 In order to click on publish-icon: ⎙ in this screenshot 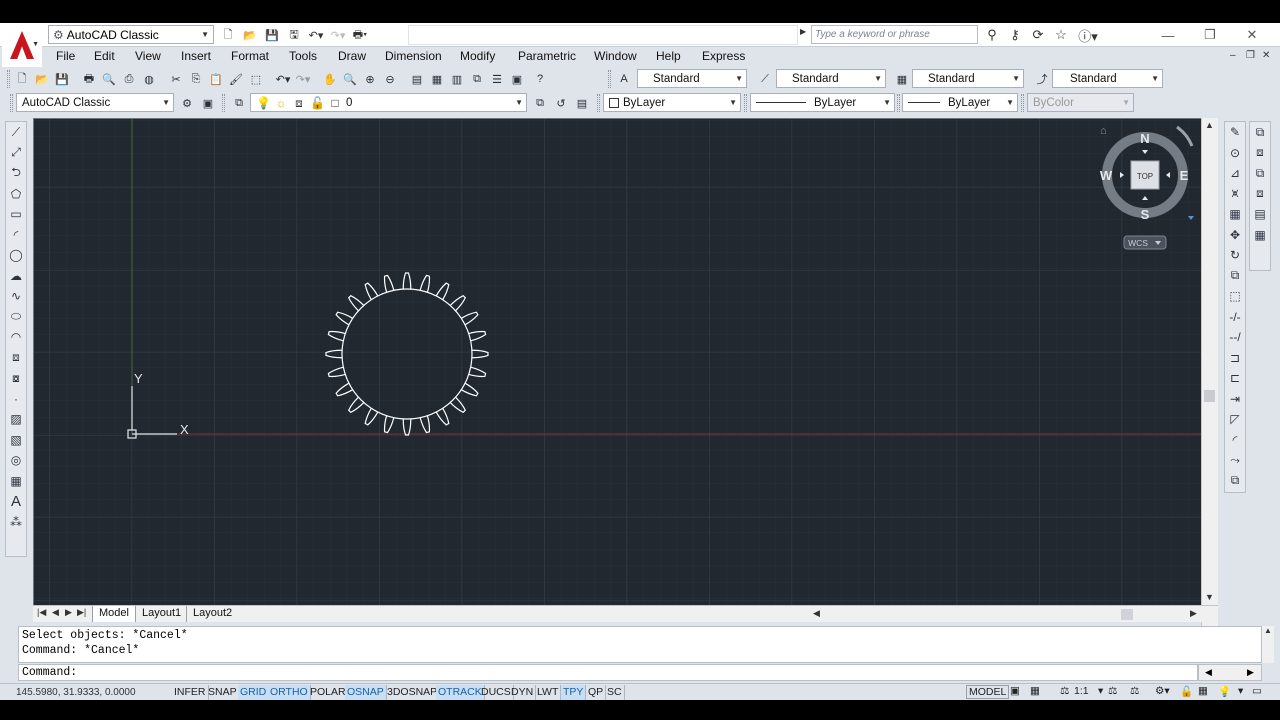, I will do `click(129, 79)`.